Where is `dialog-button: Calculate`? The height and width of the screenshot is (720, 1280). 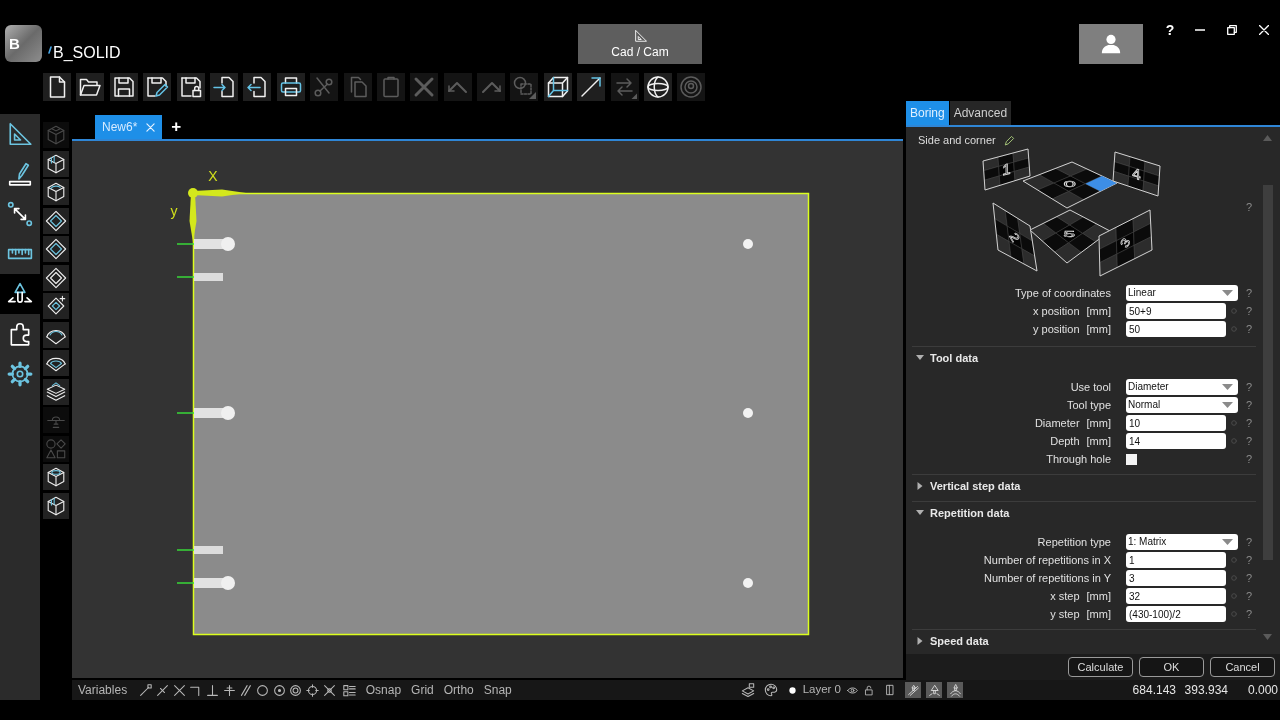 dialog-button: Calculate is located at coordinates (1100, 667).